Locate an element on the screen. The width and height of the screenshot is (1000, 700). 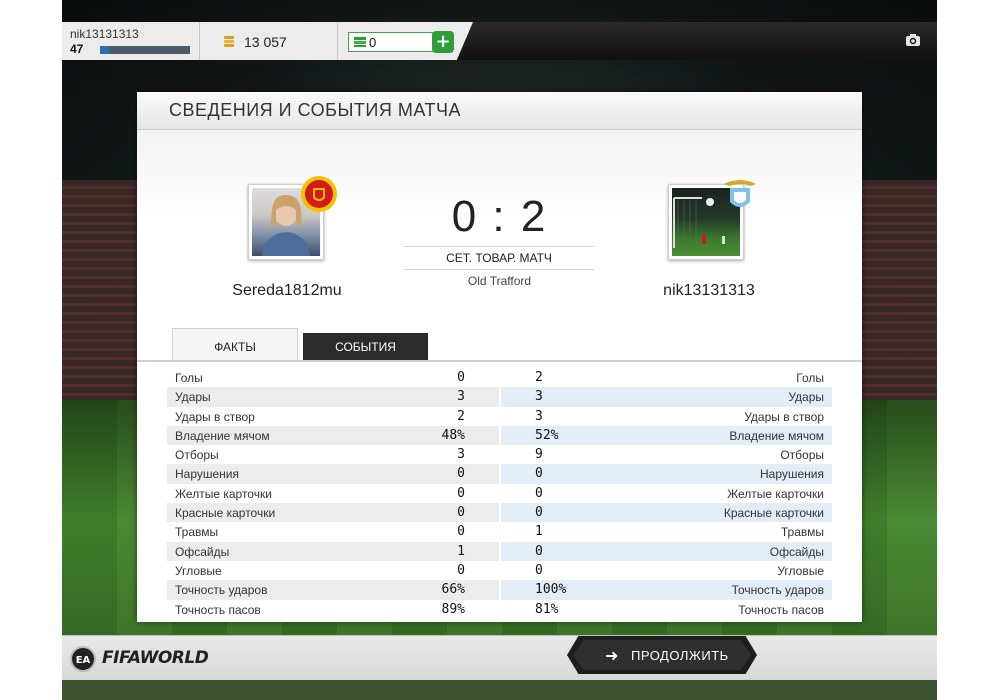
stat-label-home: Угловые is located at coordinates (198, 570).